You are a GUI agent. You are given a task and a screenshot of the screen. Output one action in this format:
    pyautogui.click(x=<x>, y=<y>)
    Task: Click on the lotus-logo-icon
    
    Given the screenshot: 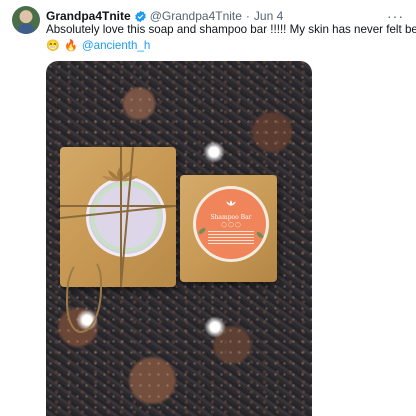 What is the action you would take?
    pyautogui.click(x=231, y=203)
    